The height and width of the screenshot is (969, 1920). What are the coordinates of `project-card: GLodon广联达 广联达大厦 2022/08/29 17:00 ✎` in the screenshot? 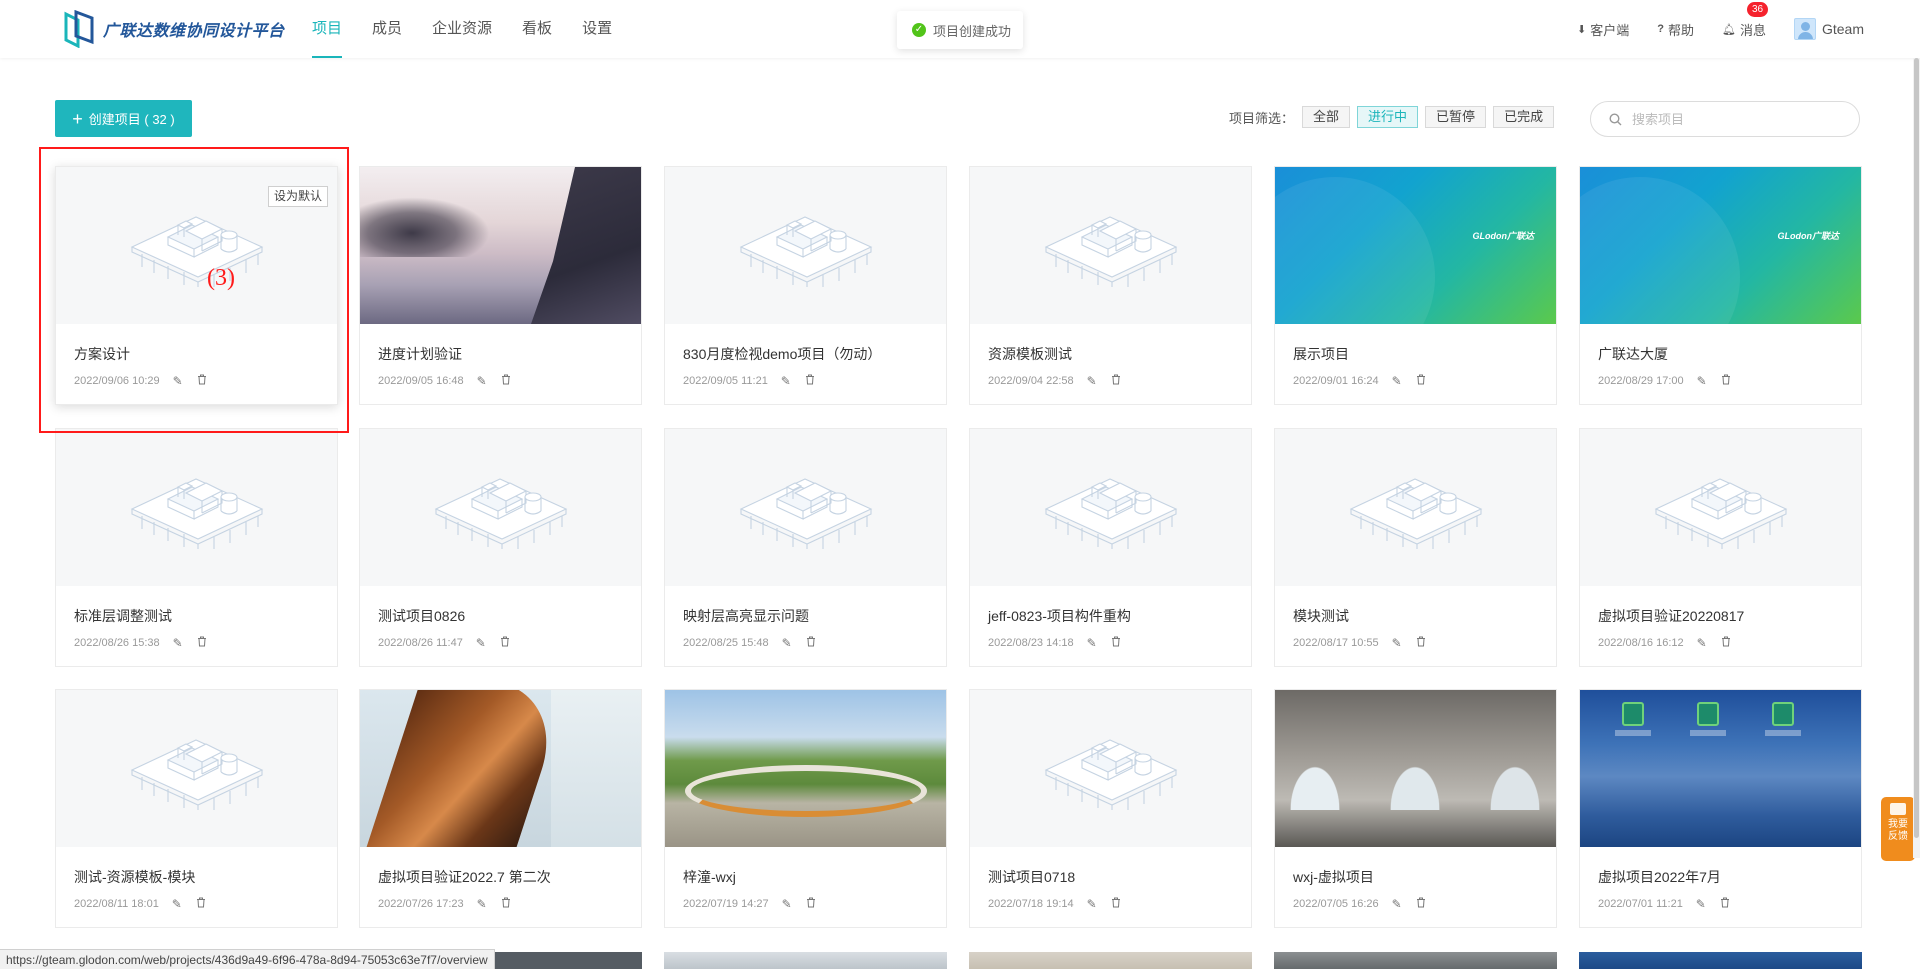 It's located at (1720, 285).